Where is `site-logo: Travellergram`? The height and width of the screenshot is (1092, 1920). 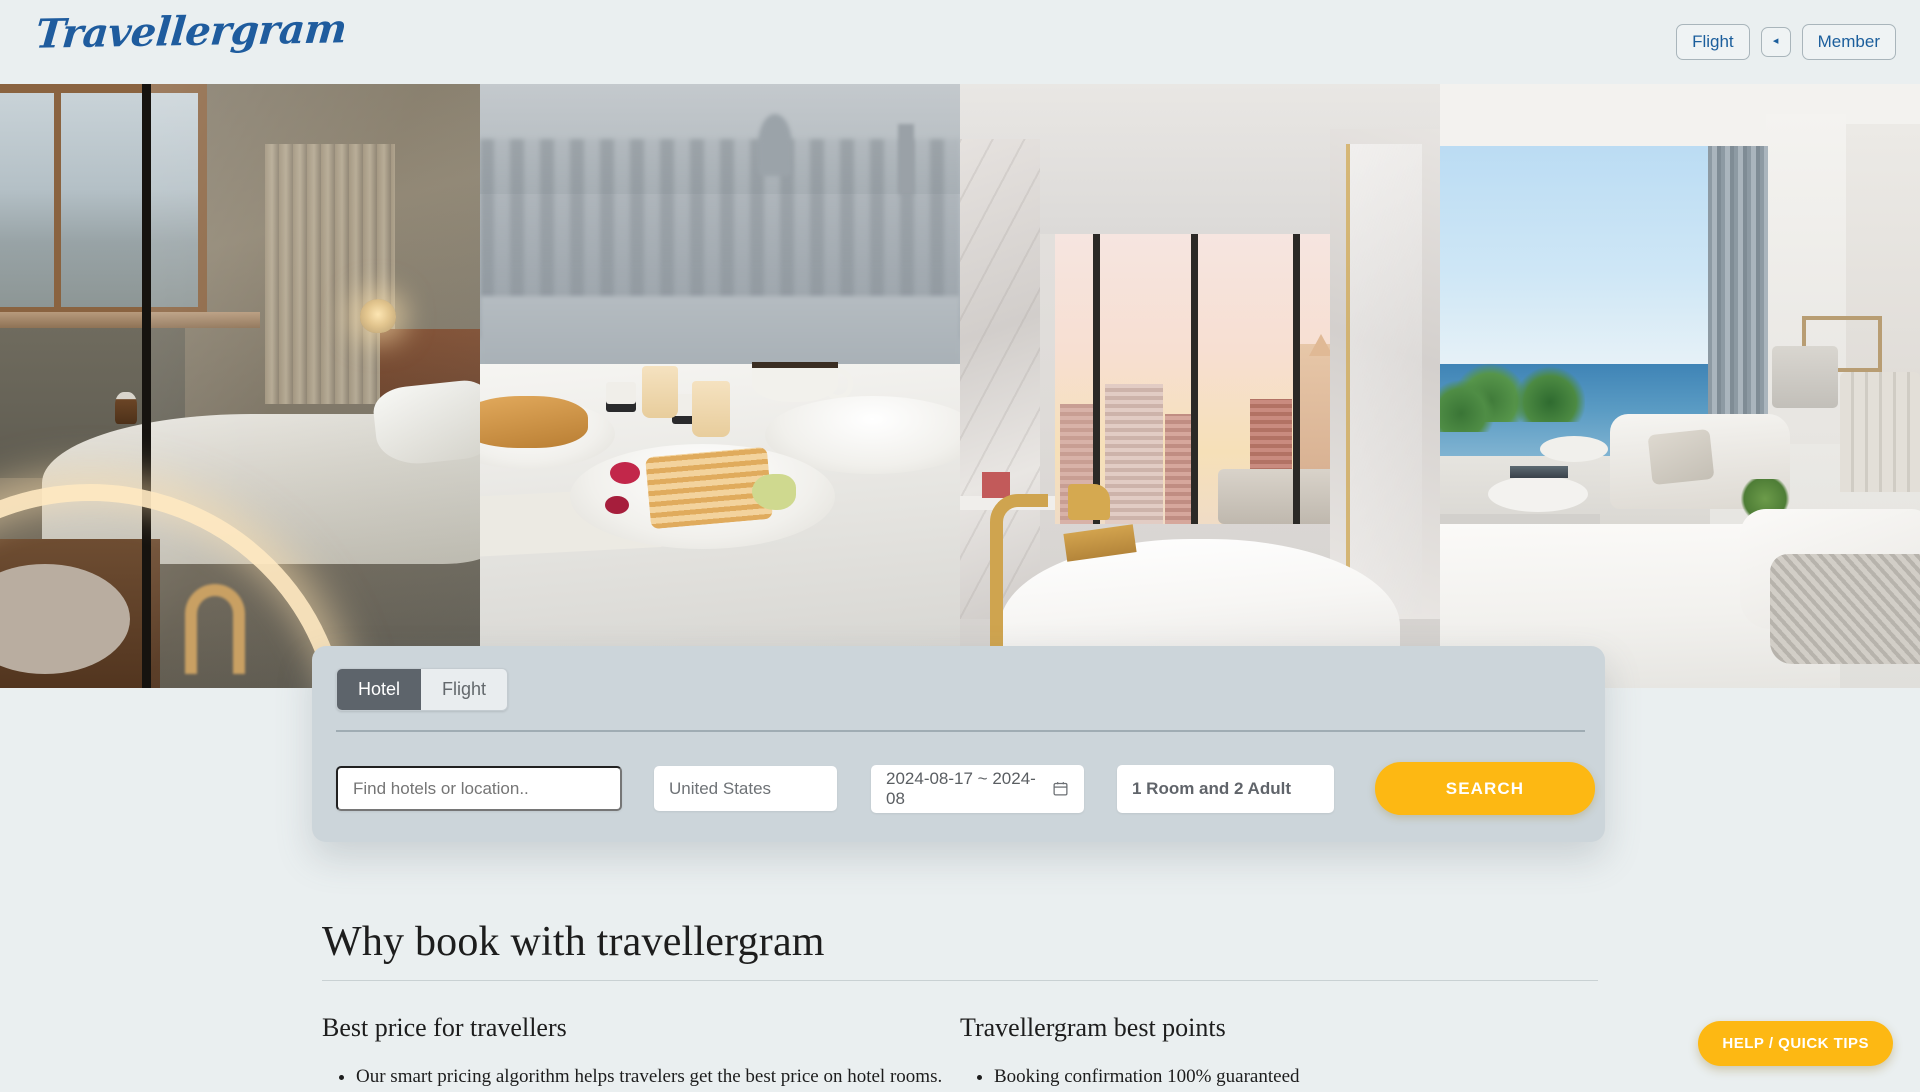 site-logo: Travellergram is located at coordinates (191, 31).